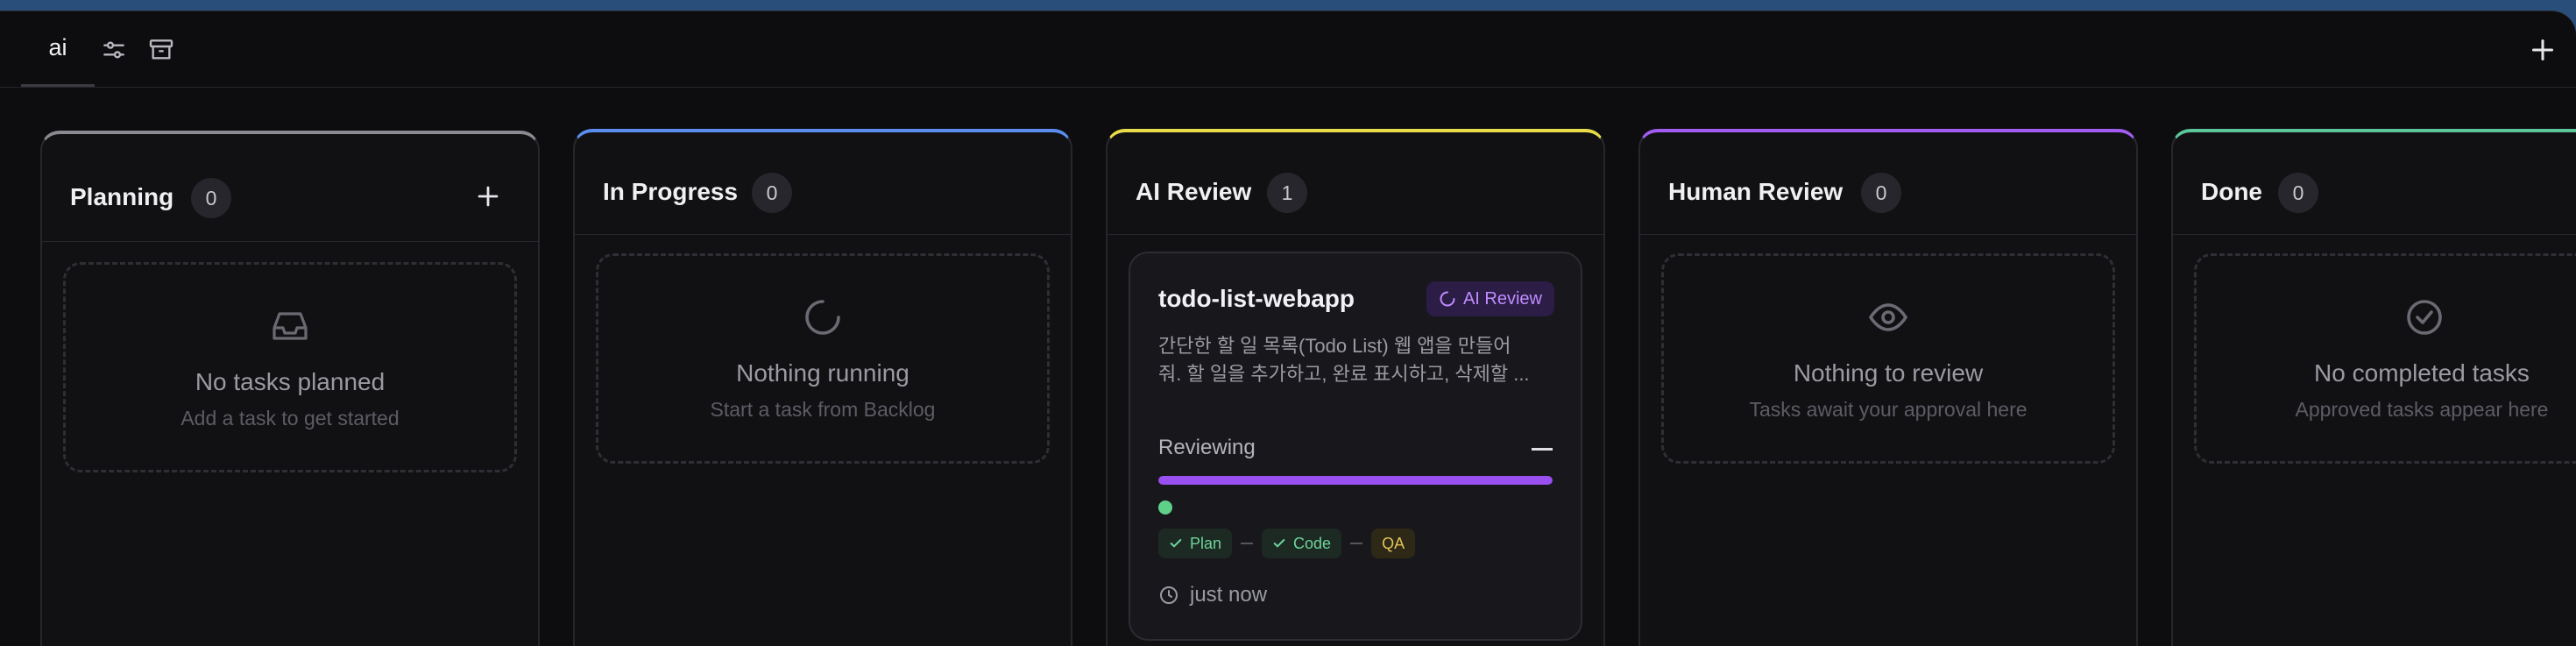 Image resolution: width=2576 pixels, height=646 pixels. Describe the element at coordinates (2424, 317) in the screenshot. I see `check-circle-icon` at that location.